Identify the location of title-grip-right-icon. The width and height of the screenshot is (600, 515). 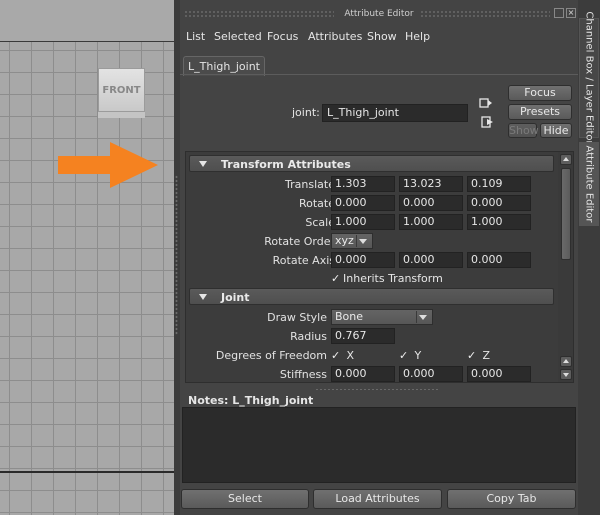
(485, 14).